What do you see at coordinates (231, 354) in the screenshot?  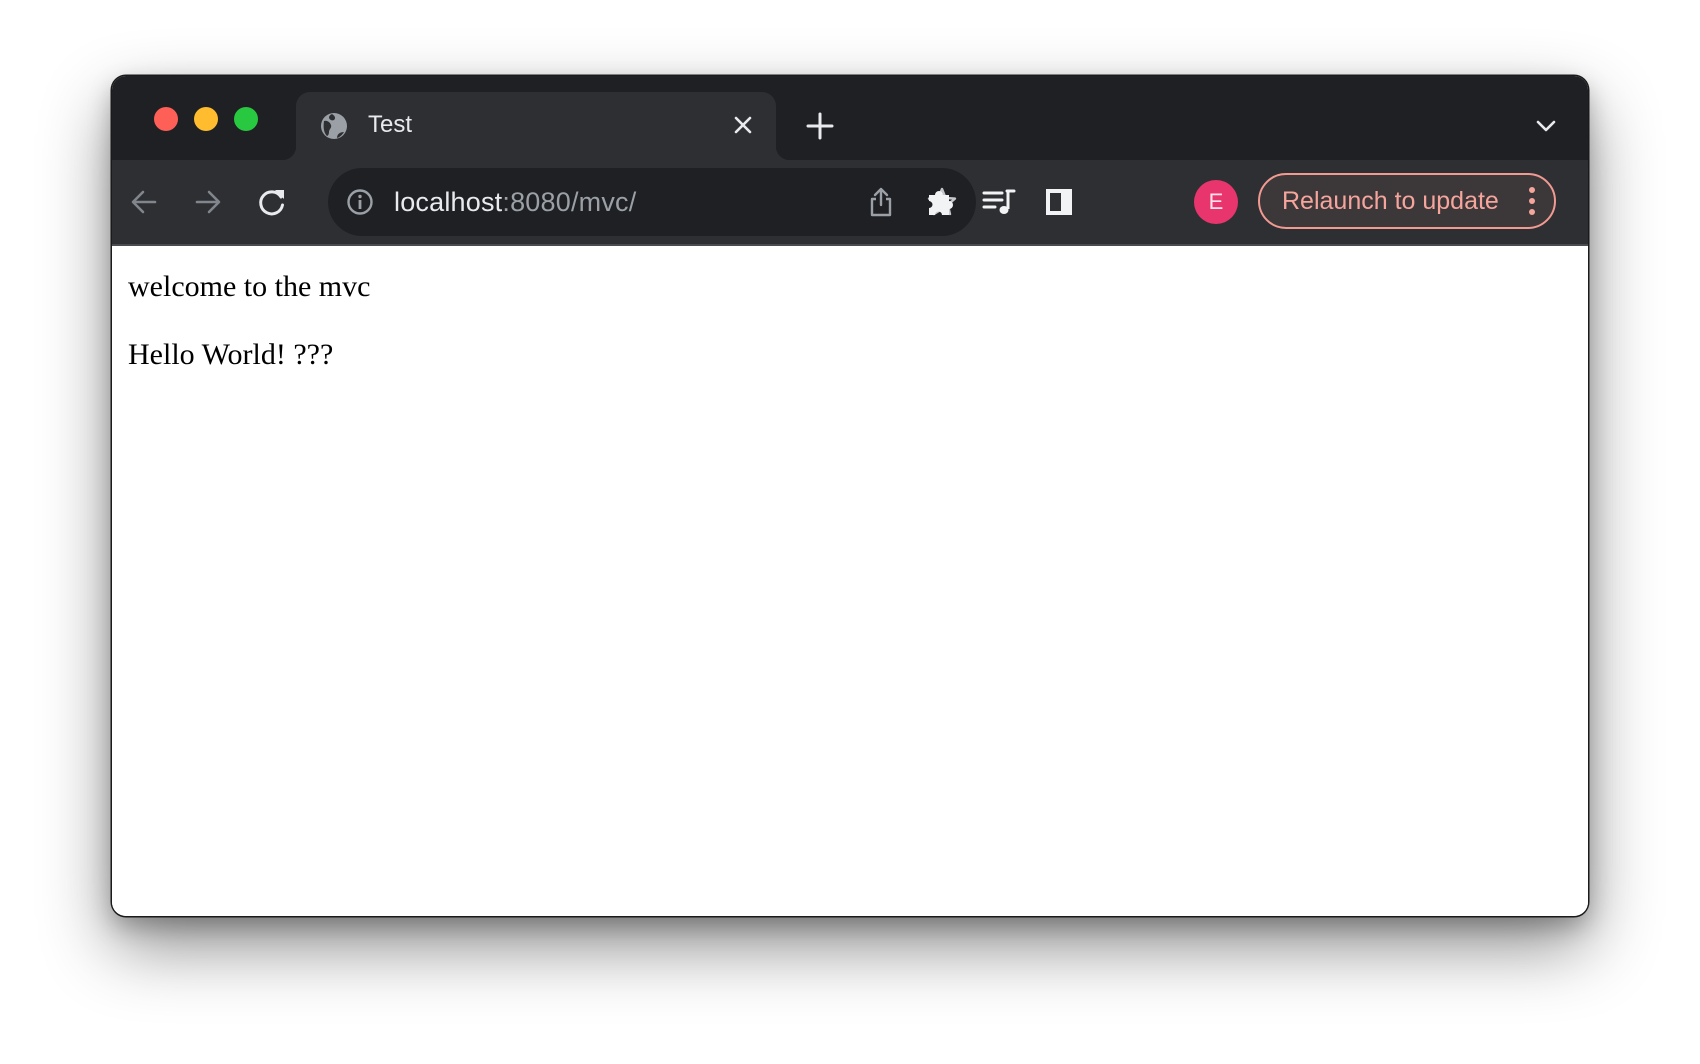 I see `hello-world-text: Hello World! ???` at bounding box center [231, 354].